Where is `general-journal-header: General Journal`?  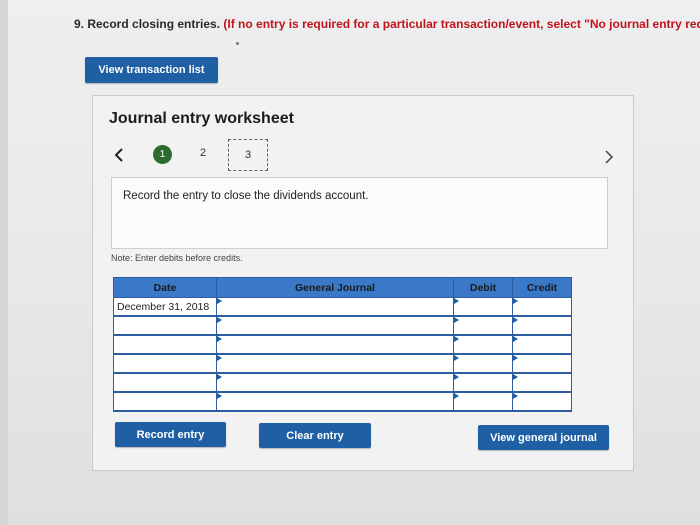 general-journal-header: General Journal is located at coordinates (335, 287).